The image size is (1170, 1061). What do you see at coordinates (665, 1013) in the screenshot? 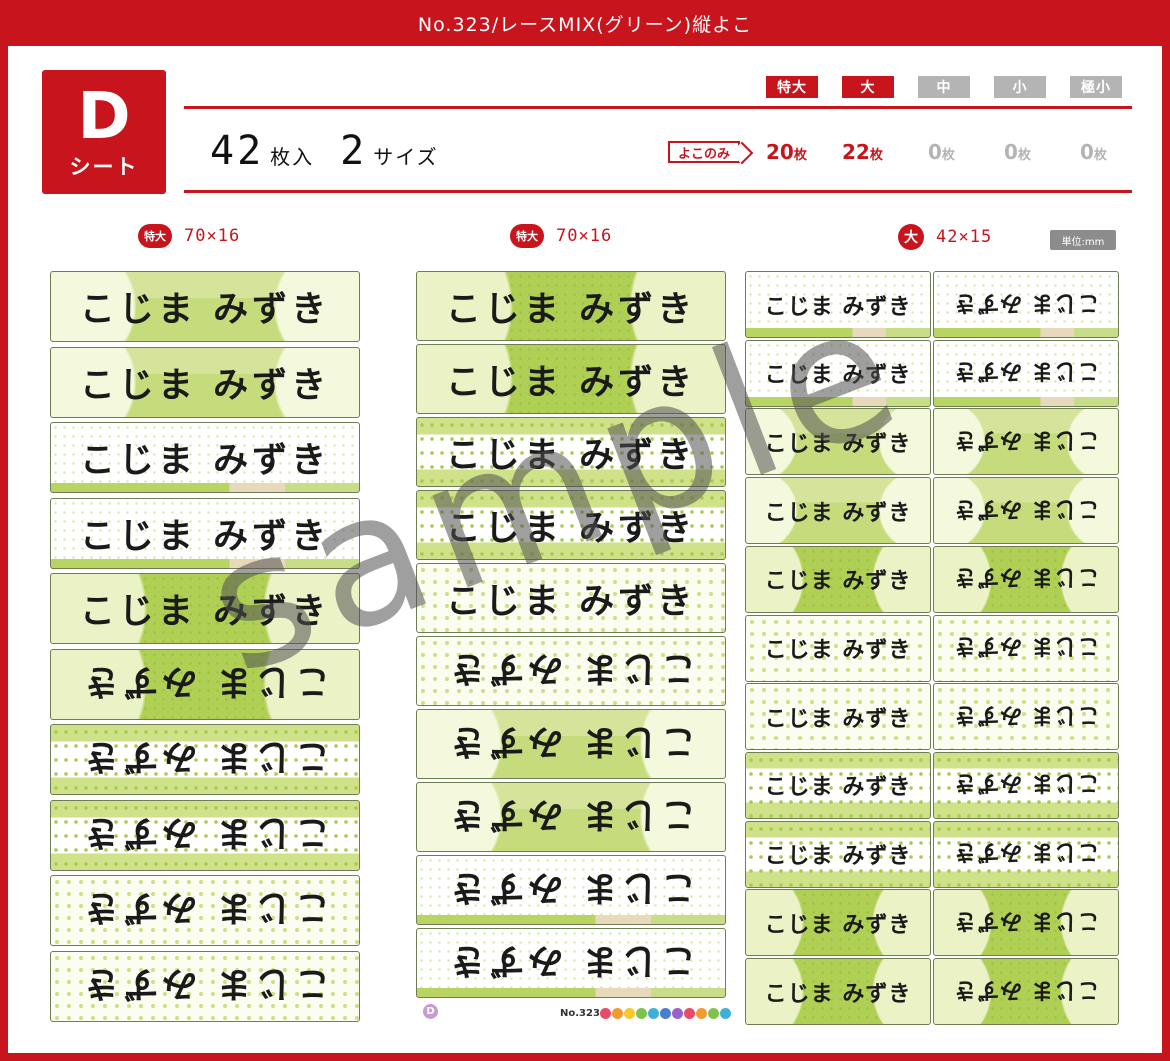
I see `brand-logo` at bounding box center [665, 1013].